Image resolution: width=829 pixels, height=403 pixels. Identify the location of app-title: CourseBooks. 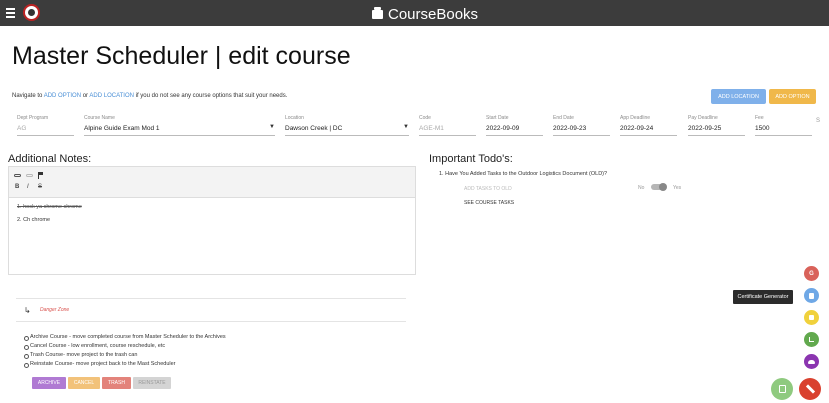
(433, 14).